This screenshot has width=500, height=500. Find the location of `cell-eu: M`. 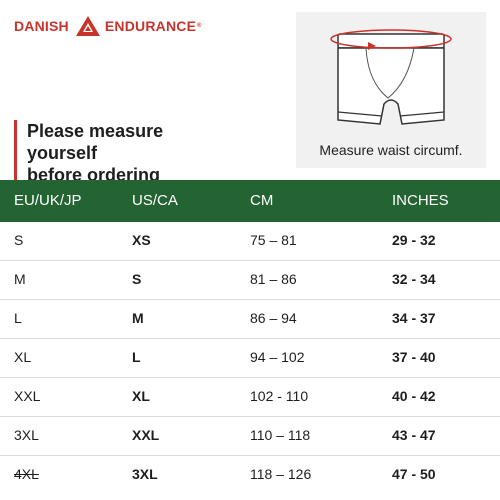

cell-eu: M is located at coordinates (20, 279).